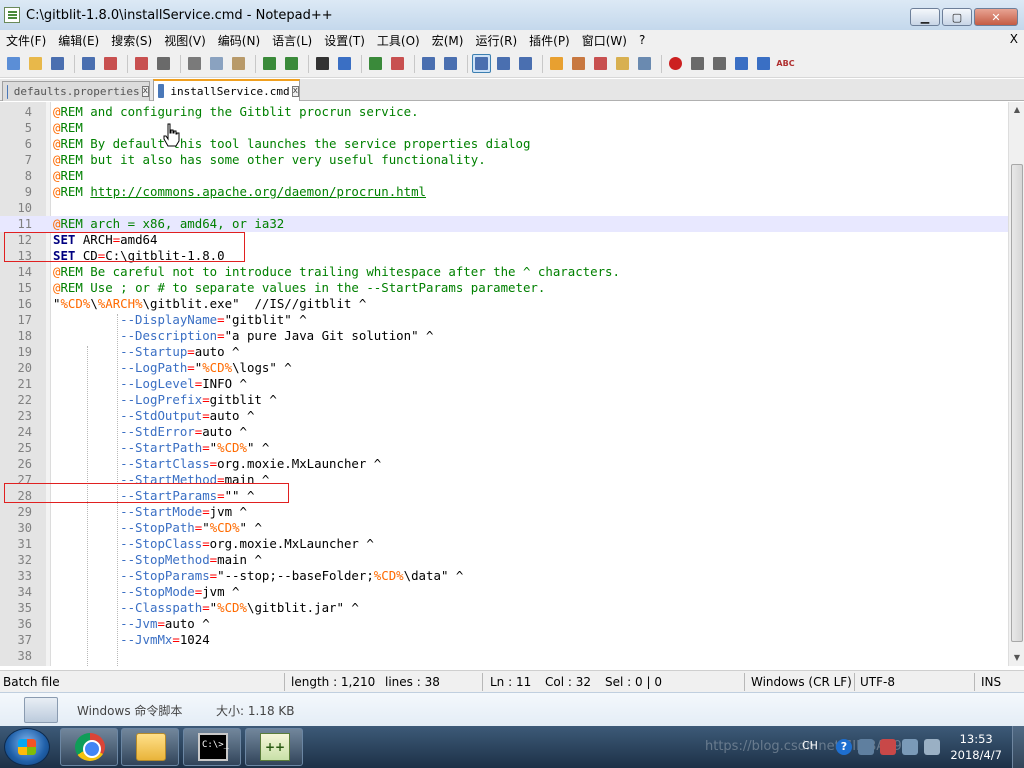 The height and width of the screenshot is (768, 1024). Describe the element at coordinates (397, 63) in the screenshot. I see `zoom-out-icon` at that location.